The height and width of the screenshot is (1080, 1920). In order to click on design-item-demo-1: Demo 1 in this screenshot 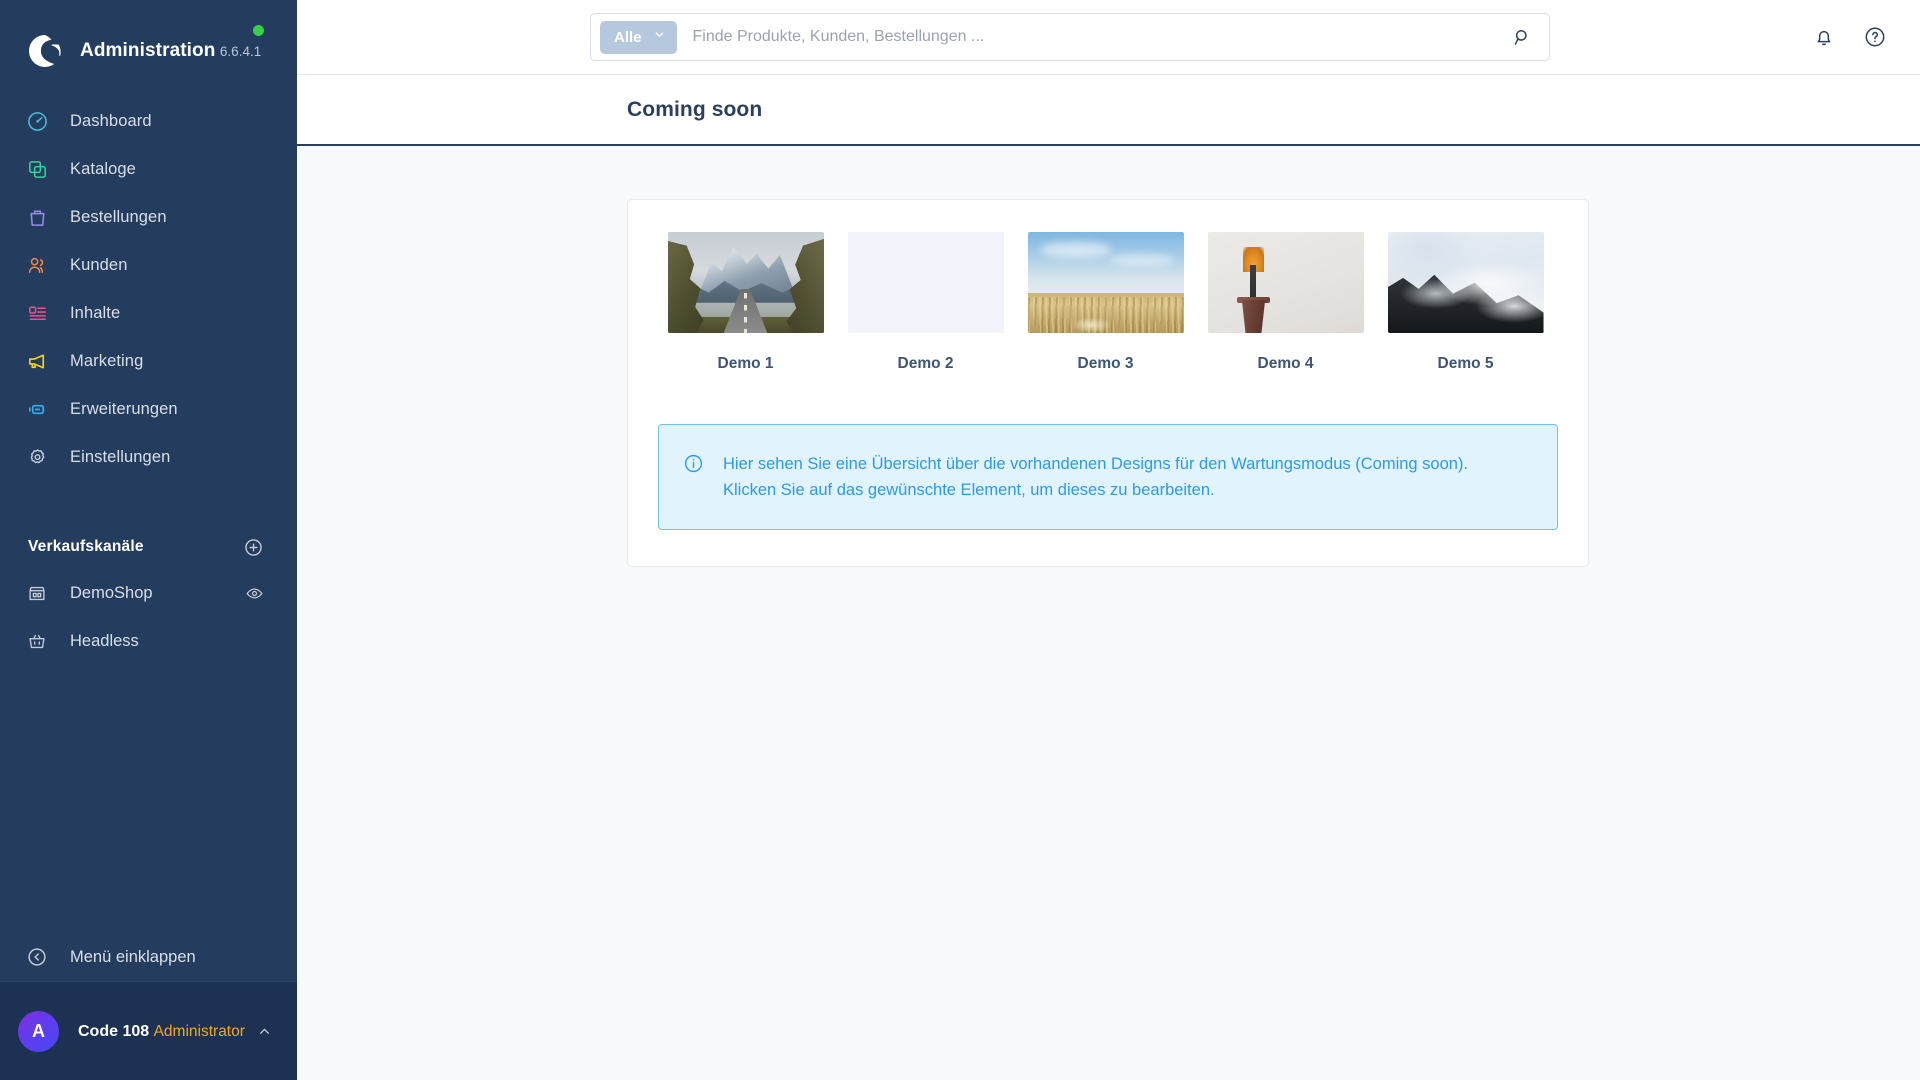, I will do `click(745, 302)`.